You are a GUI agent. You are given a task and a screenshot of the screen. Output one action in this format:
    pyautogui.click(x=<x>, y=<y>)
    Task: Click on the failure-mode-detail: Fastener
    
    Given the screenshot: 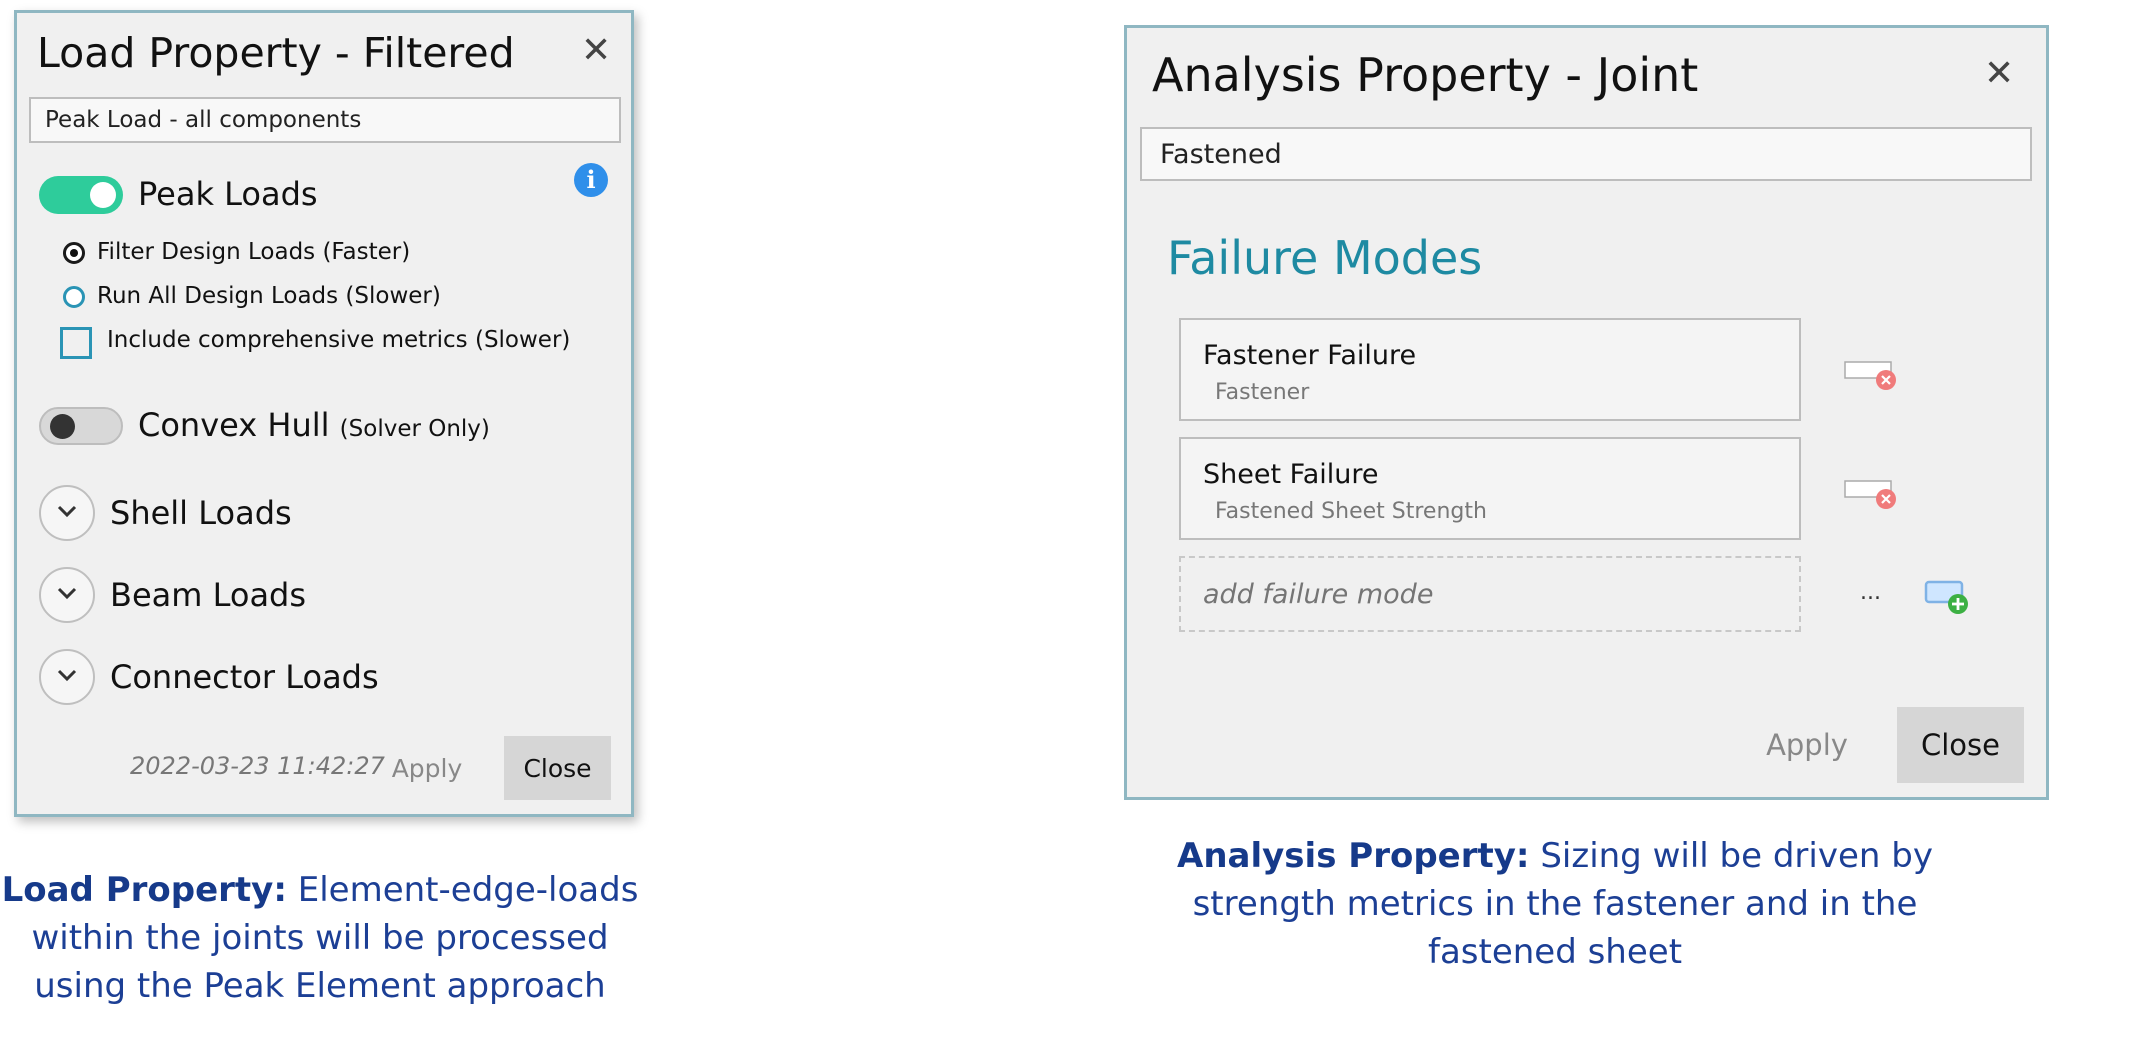 What is the action you would take?
    pyautogui.click(x=1262, y=392)
    